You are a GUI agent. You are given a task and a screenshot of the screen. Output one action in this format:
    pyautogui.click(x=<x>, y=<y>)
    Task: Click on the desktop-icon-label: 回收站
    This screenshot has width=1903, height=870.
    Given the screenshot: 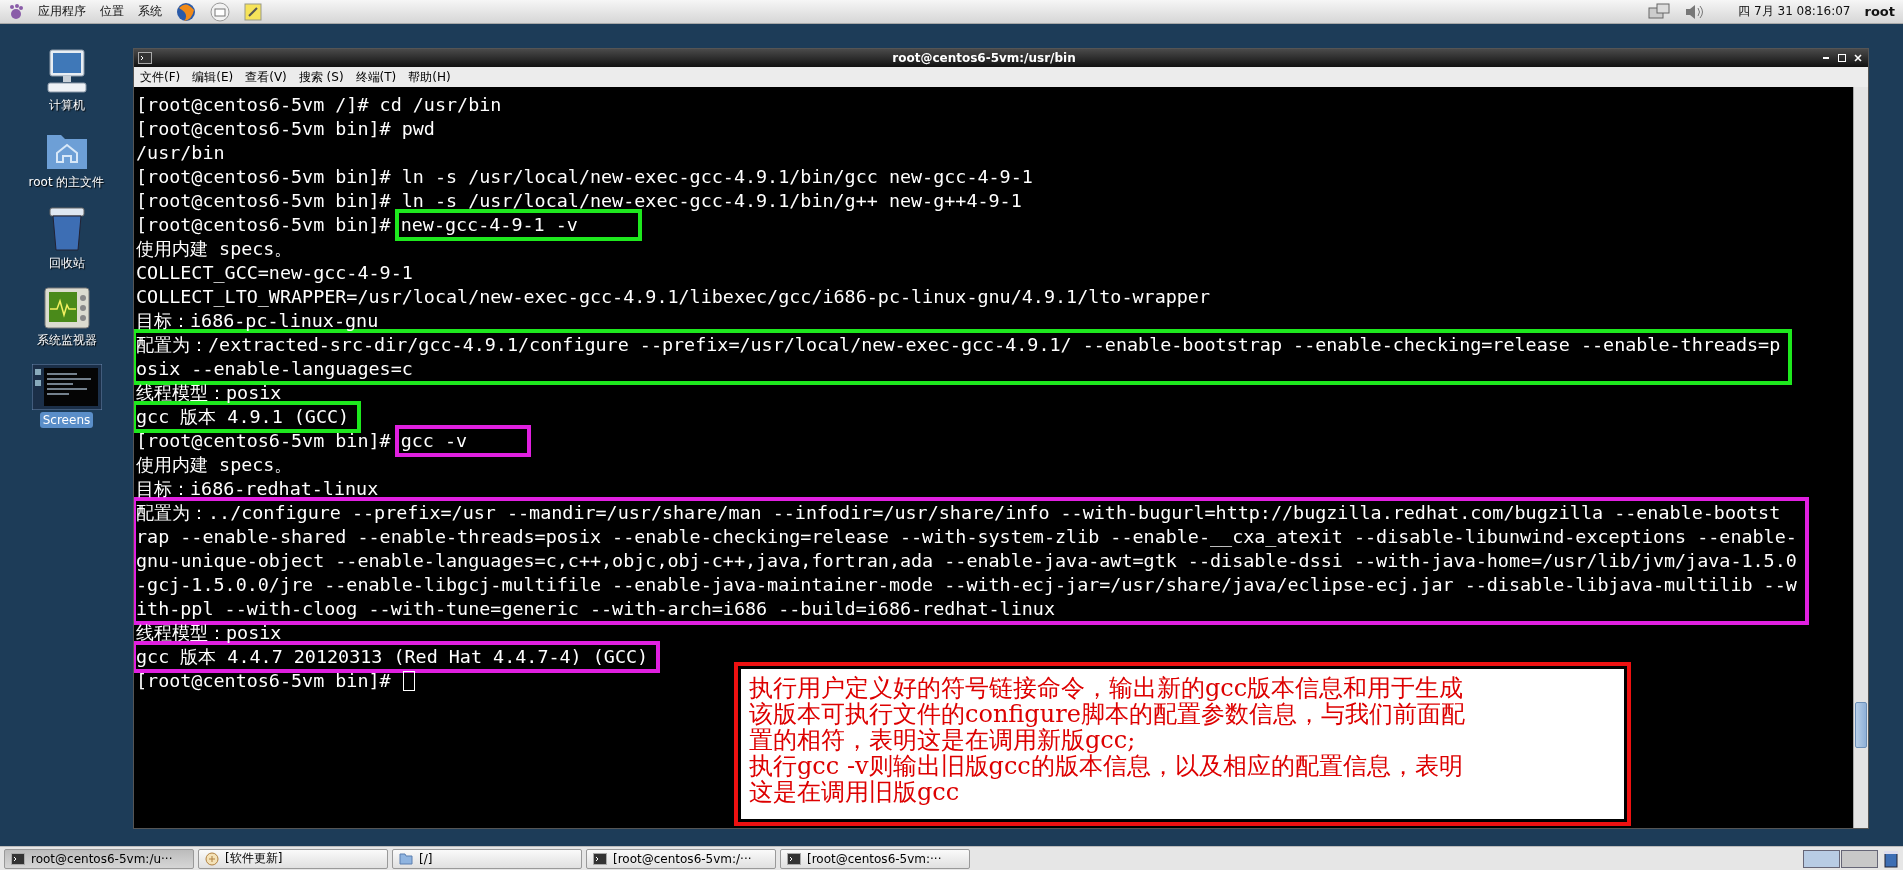 What is the action you would take?
    pyautogui.click(x=66, y=263)
    